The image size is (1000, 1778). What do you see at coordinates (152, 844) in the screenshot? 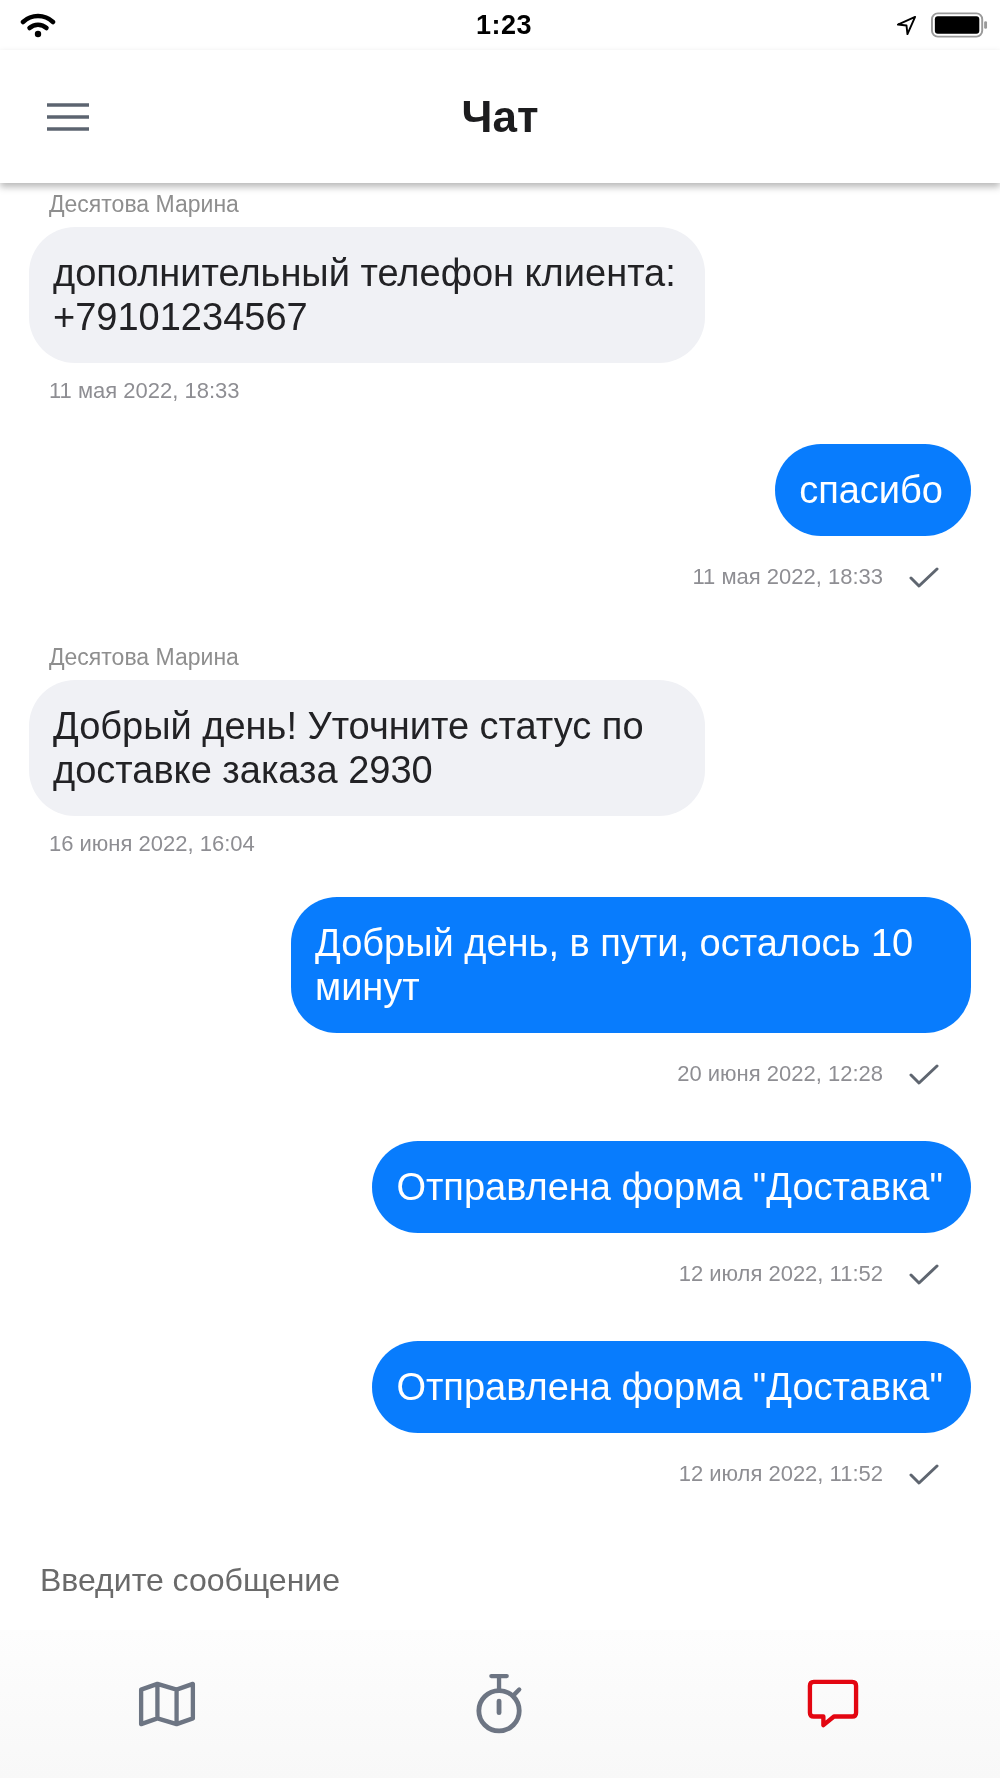
I see `message-time: 16 июня 2022, 16:04` at bounding box center [152, 844].